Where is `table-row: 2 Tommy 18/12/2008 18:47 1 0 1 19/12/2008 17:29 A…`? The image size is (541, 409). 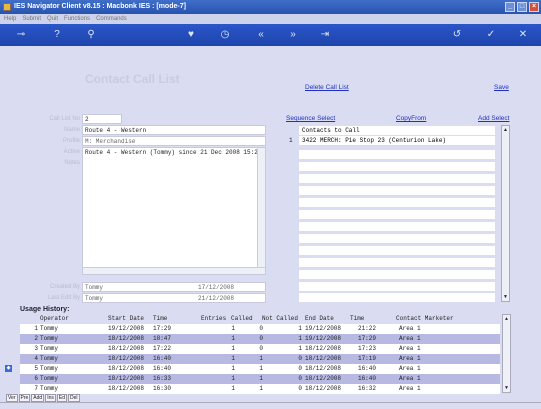
table-row: 2 Tommy 18/12/2008 18:47 1 0 1 19/12/2008 17:29 A… is located at coordinates (260, 339).